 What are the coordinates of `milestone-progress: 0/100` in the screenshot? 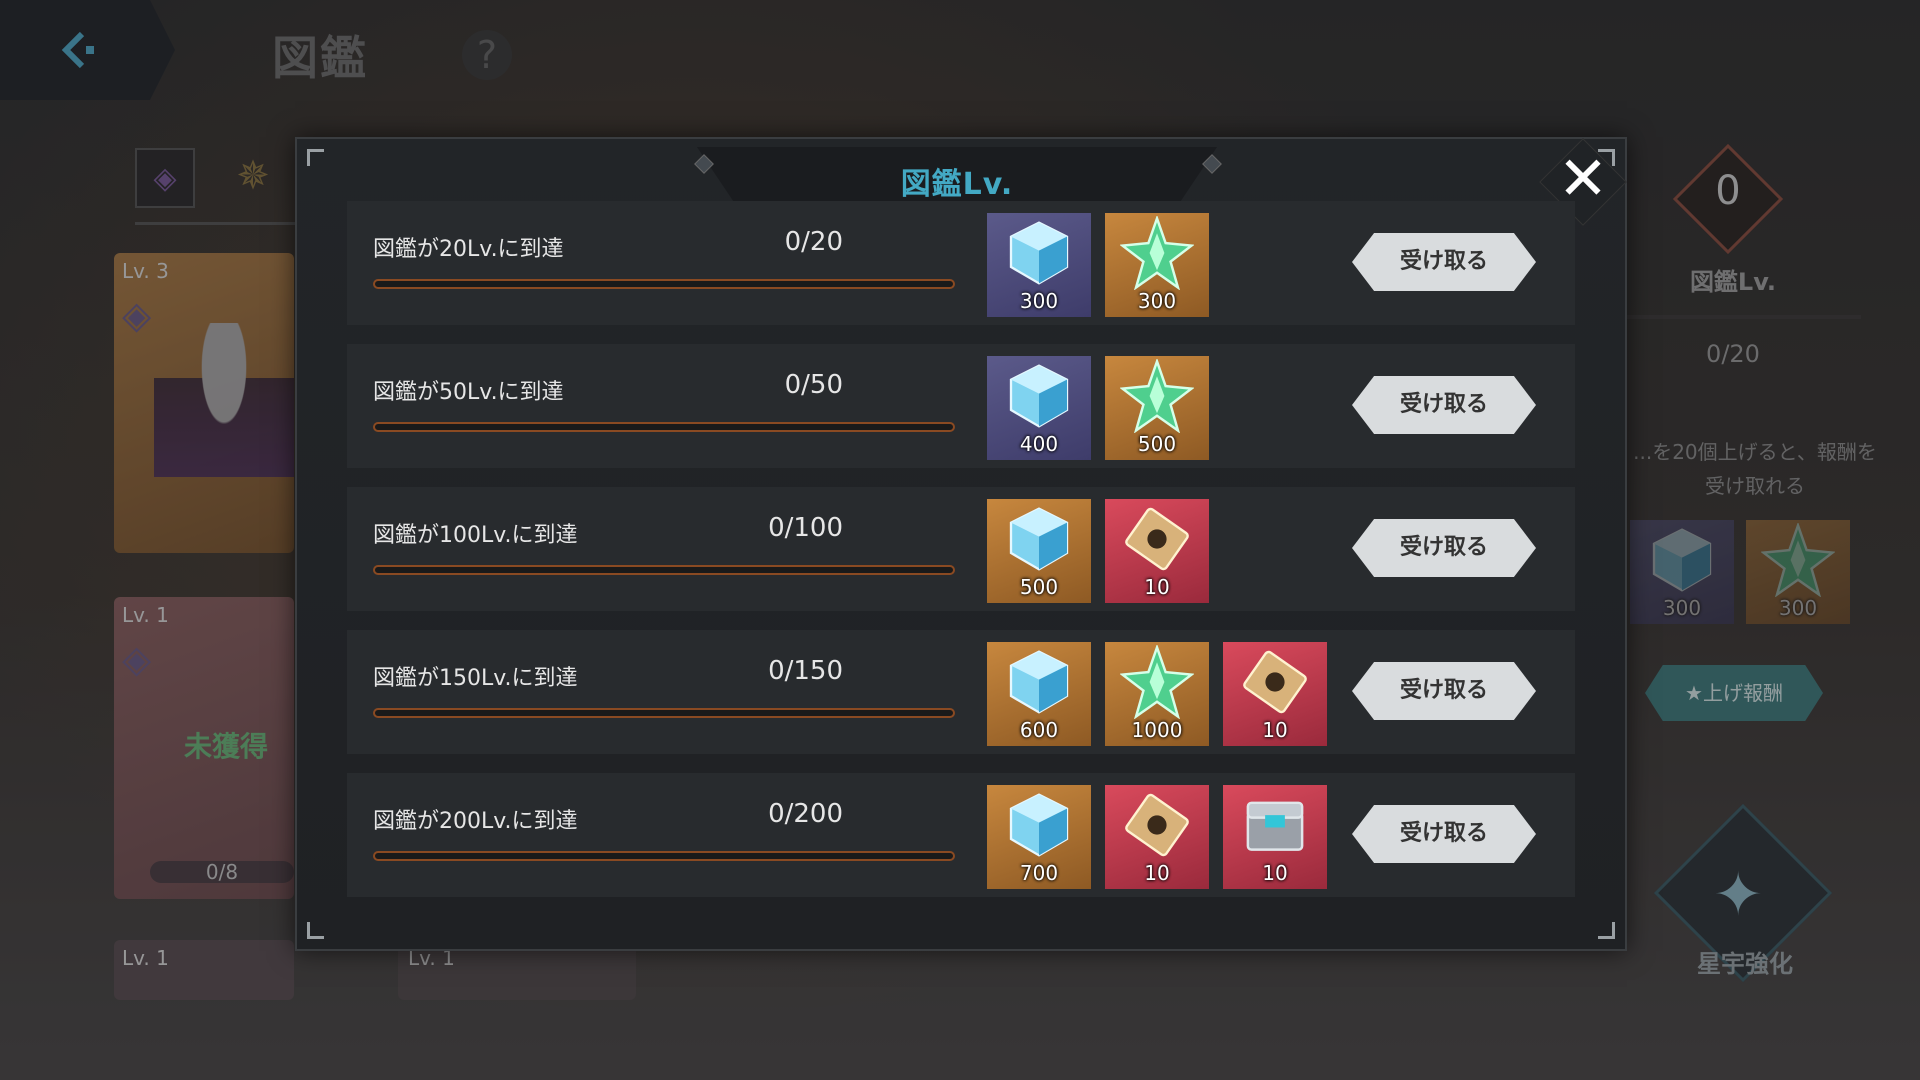 It's located at (805, 528).